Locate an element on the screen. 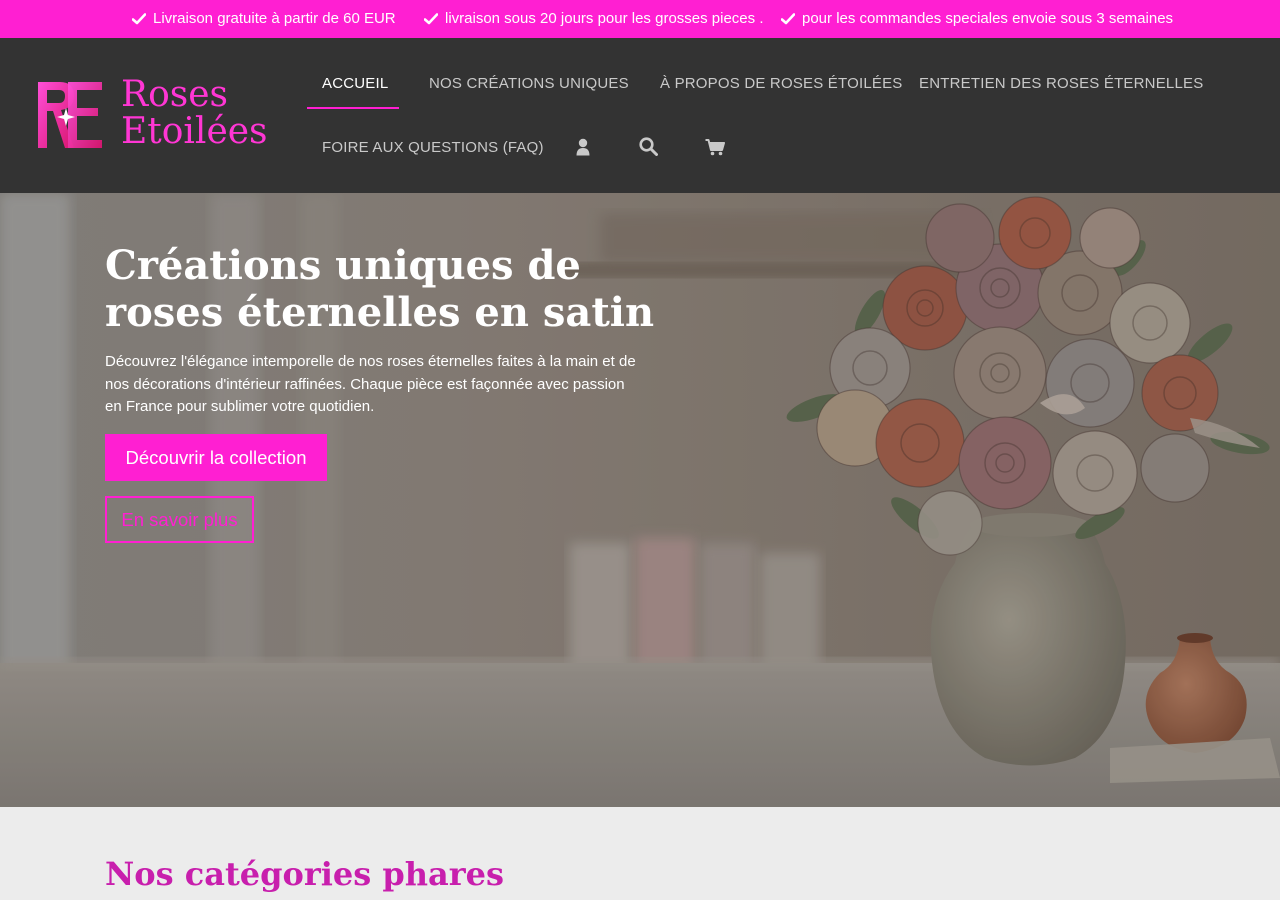 The height and width of the screenshot is (900, 1280). logo-line-1: Roses is located at coordinates (175, 94).